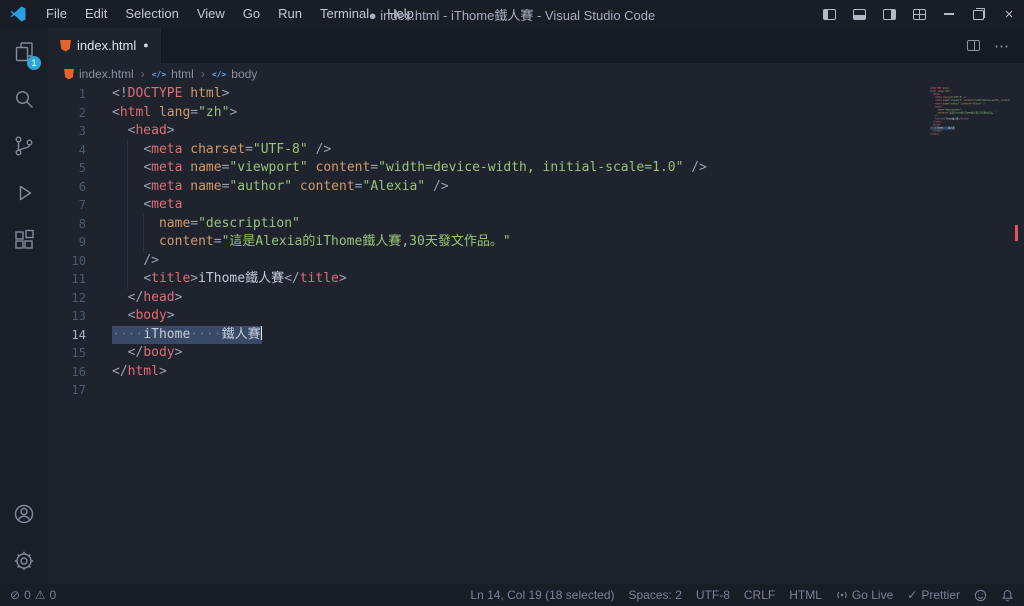 The height and width of the screenshot is (606, 1024). I want to click on line-number: 14, so click(67, 335).